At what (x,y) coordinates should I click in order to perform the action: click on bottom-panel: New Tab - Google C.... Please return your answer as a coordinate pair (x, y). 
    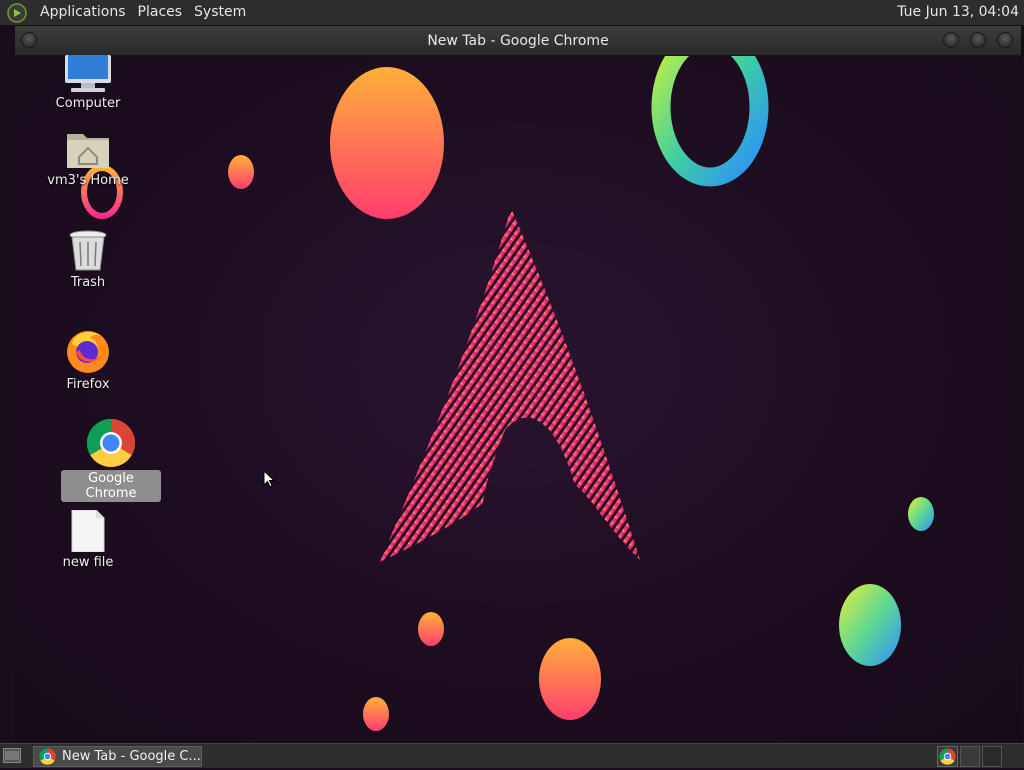
    Looking at the image, I should click on (512, 755).